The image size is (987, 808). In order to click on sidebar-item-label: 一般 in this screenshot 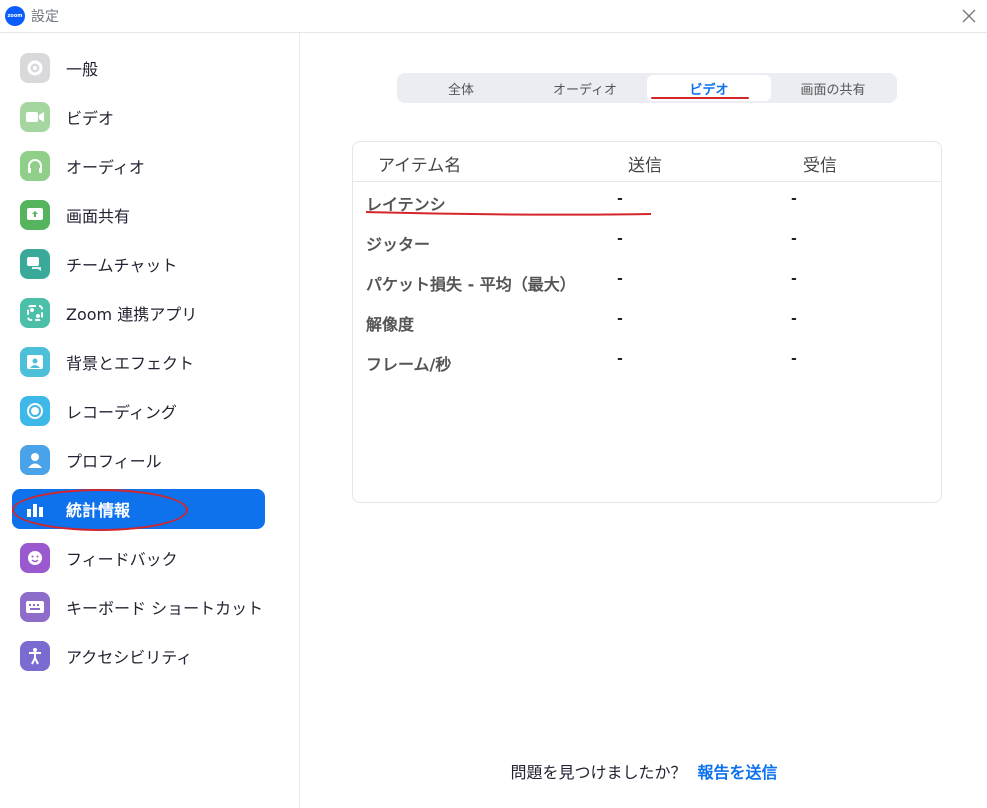, I will do `click(82, 69)`.